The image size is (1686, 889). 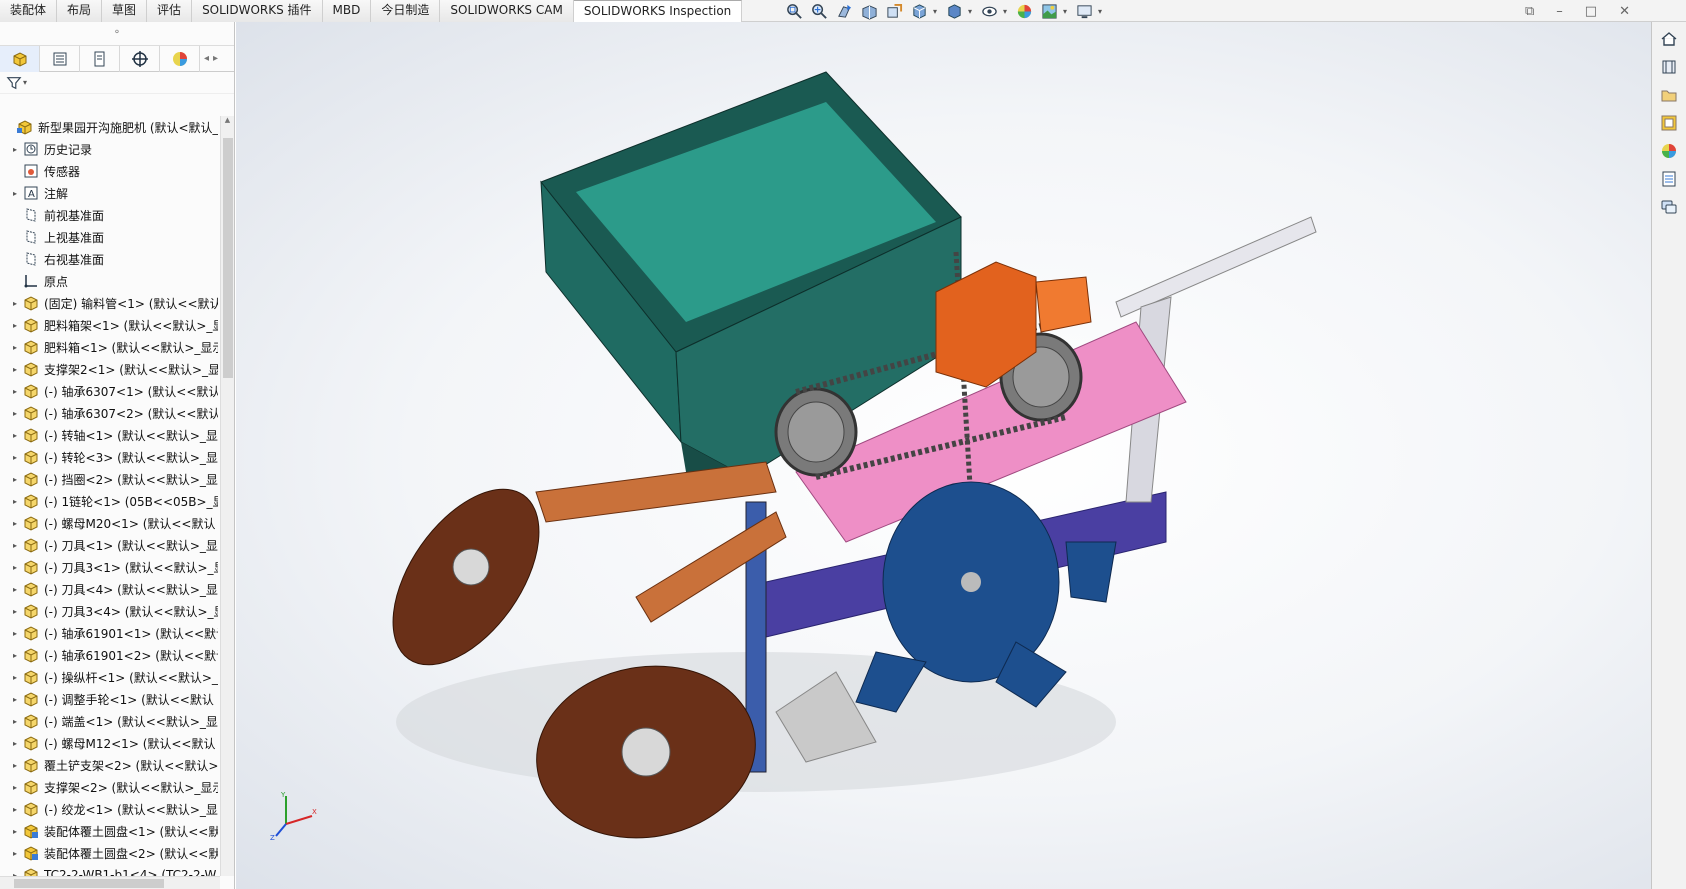 I want to click on close-icon: ✕, so click(x=1624, y=11).